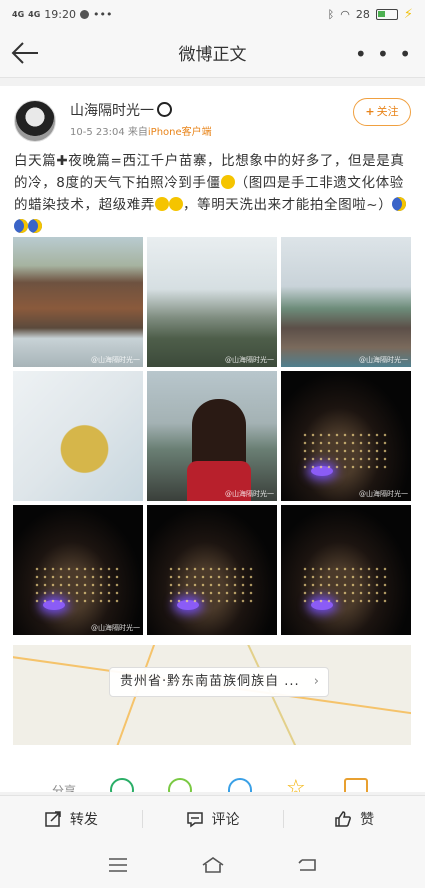 This screenshot has width=425, height=888. I want to click on system-nav-bar, so click(212, 864).